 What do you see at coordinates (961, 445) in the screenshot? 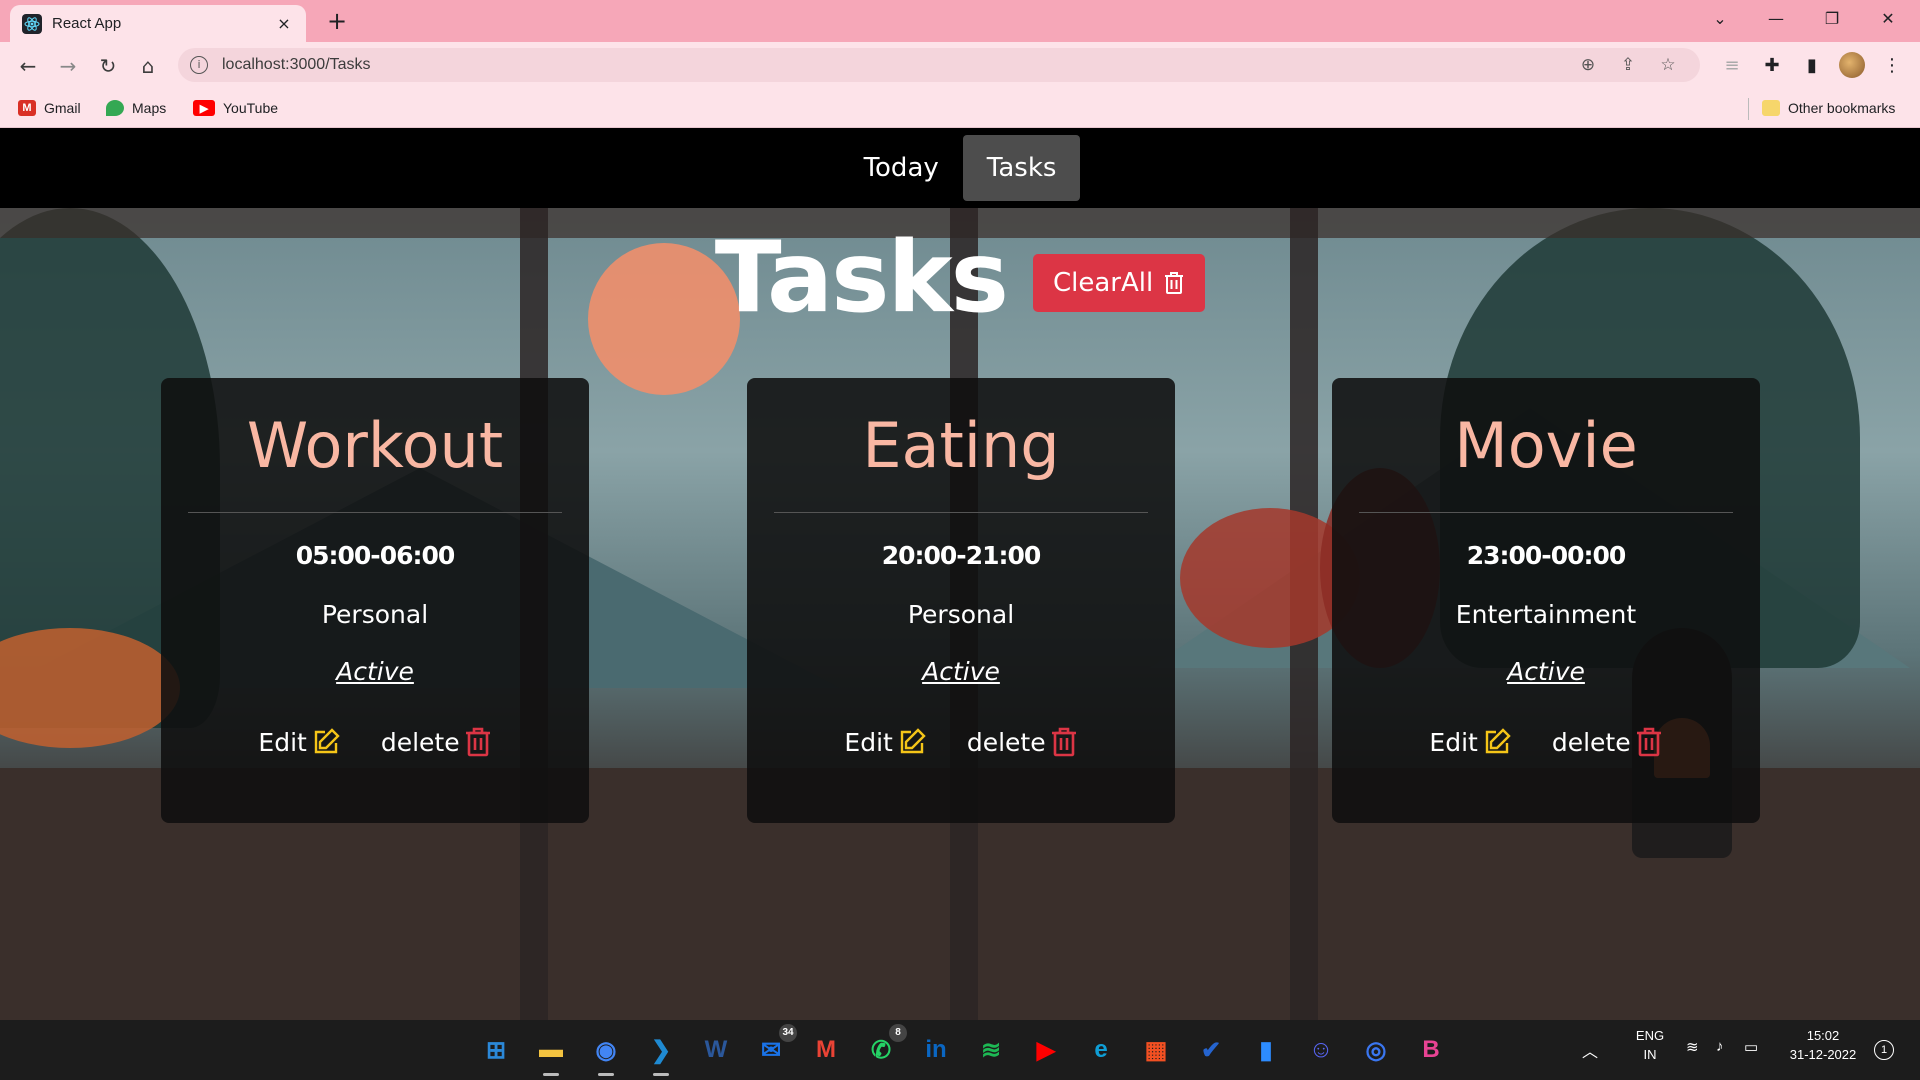
I see `task-title: Eating` at bounding box center [961, 445].